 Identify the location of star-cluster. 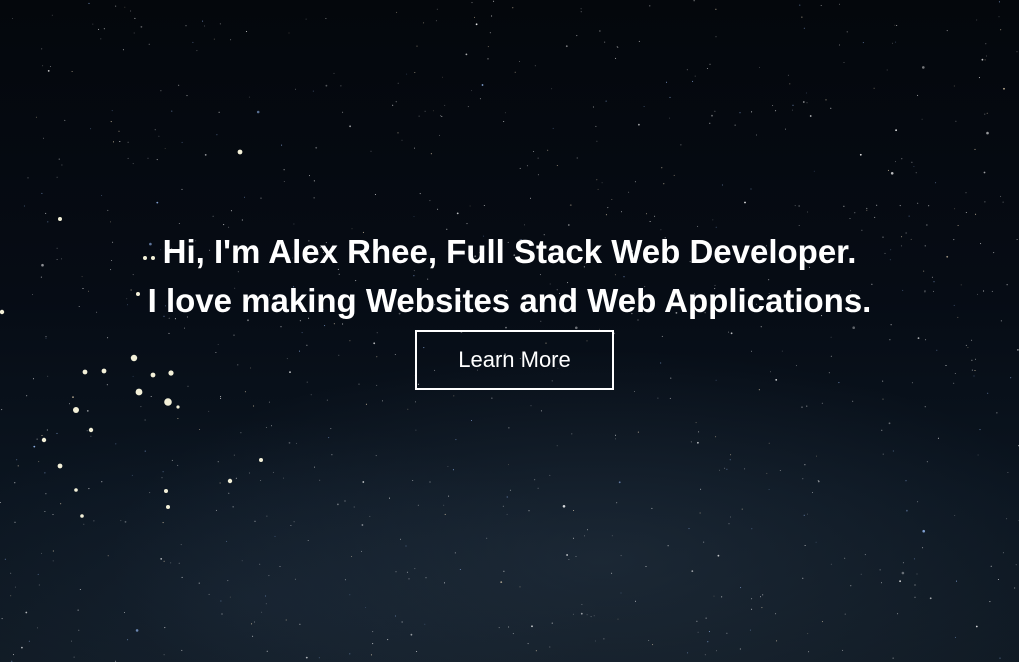
(131, 333).